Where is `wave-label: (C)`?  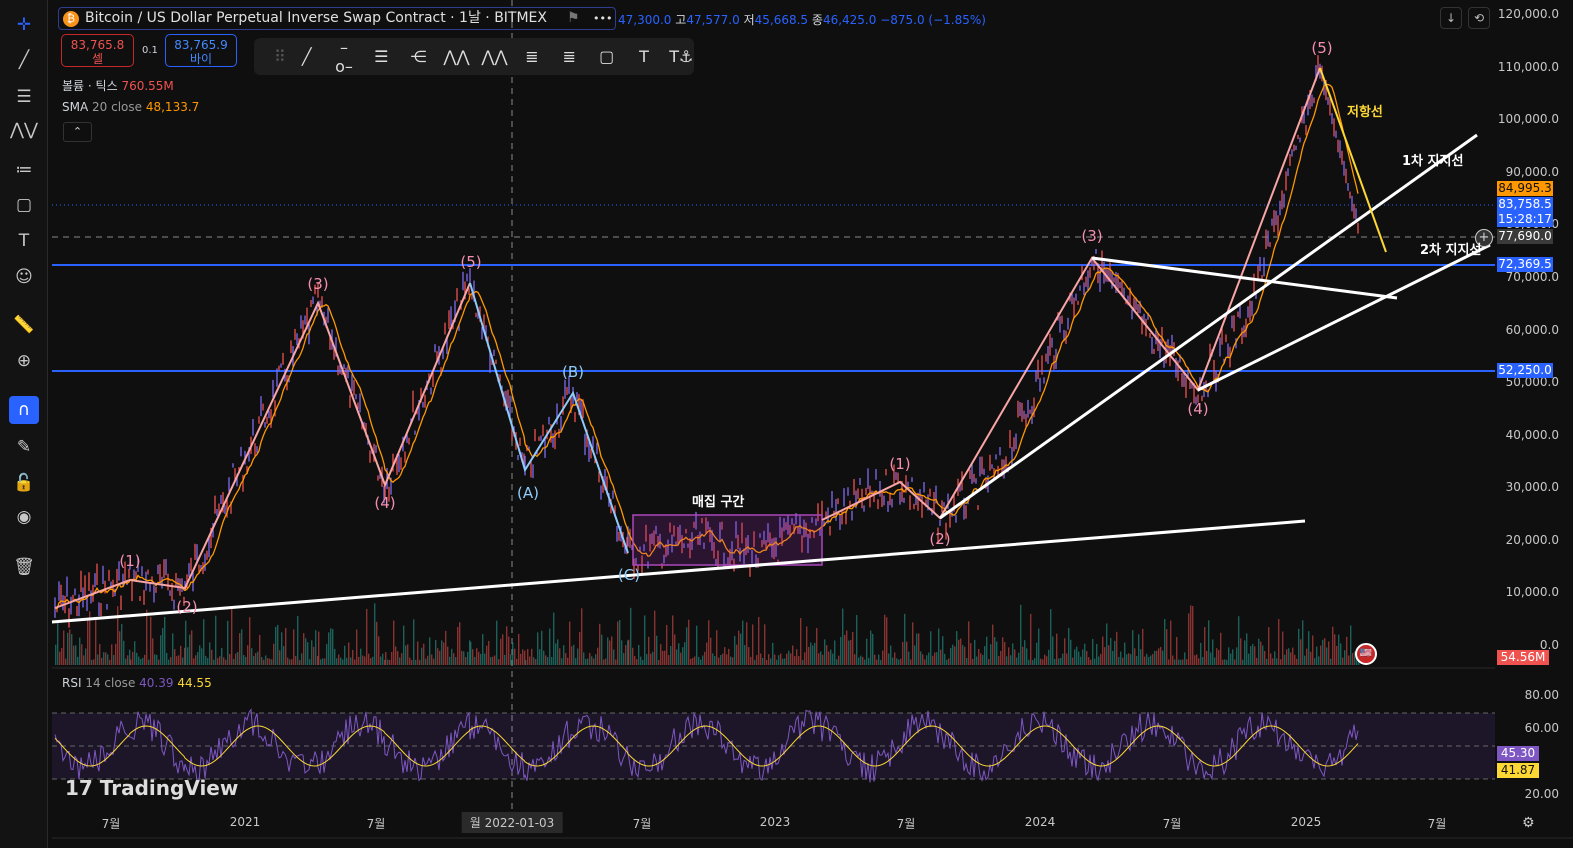 wave-label: (C) is located at coordinates (629, 575).